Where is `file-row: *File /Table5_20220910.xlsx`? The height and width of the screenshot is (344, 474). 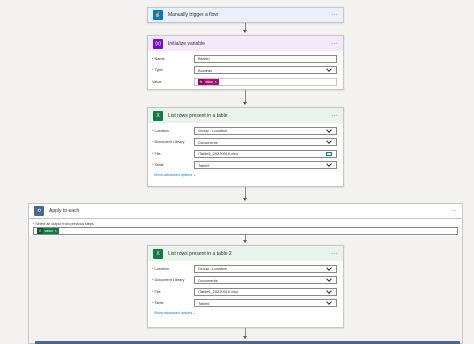 file-row: *File /Table5_20220910.xlsx is located at coordinates (245, 154).